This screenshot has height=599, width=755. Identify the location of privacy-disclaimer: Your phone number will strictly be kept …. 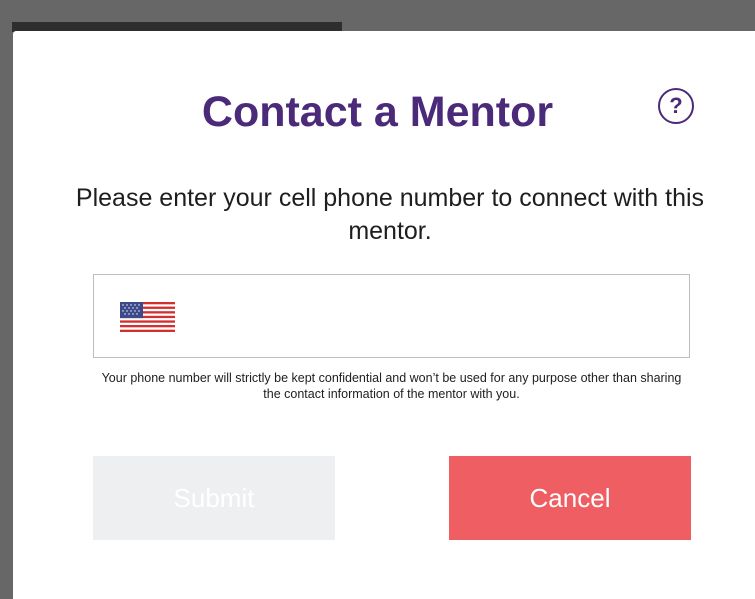
(391, 386).